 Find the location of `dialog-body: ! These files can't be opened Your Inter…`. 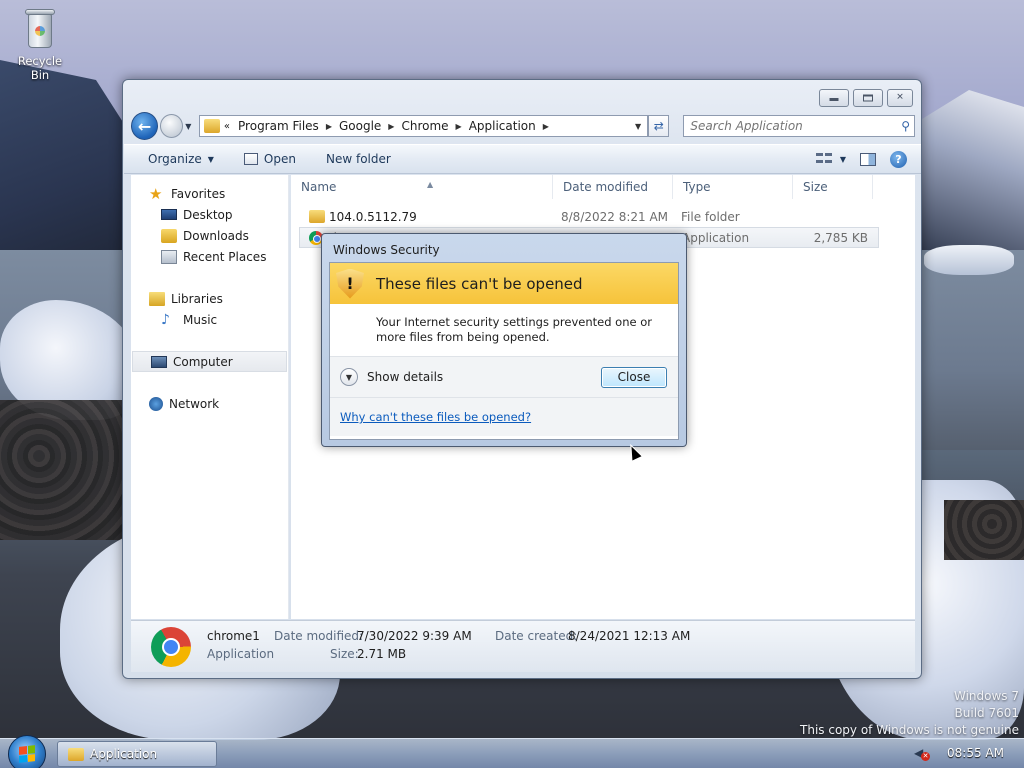

dialog-body: ! These files can't be opened Your Inter… is located at coordinates (504, 351).